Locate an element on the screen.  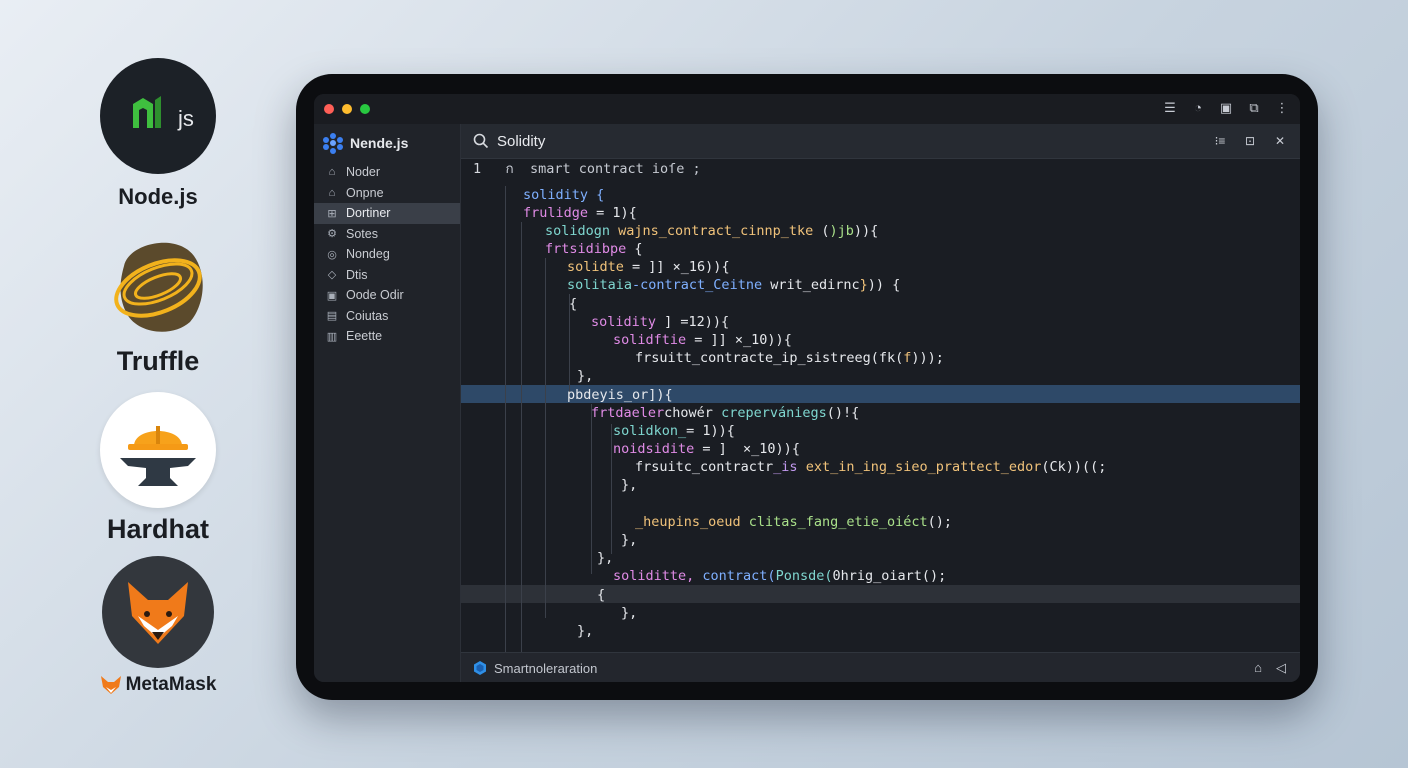
code-token: frsuitc_contractr is located at coordinates (704, 467).